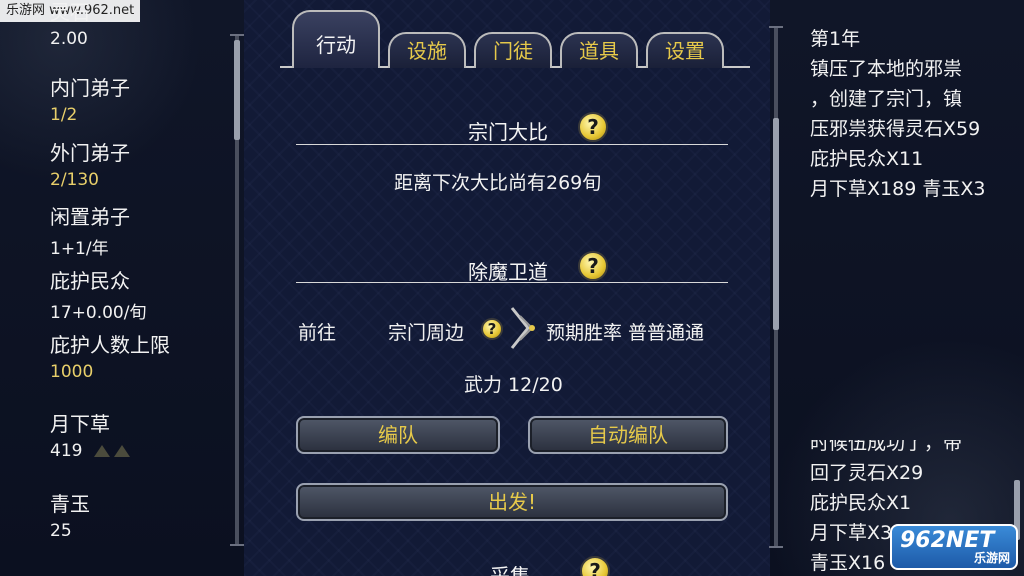  Describe the element at coordinates (848, 563) in the screenshot. I see `log-line: 青玉X16` at that location.